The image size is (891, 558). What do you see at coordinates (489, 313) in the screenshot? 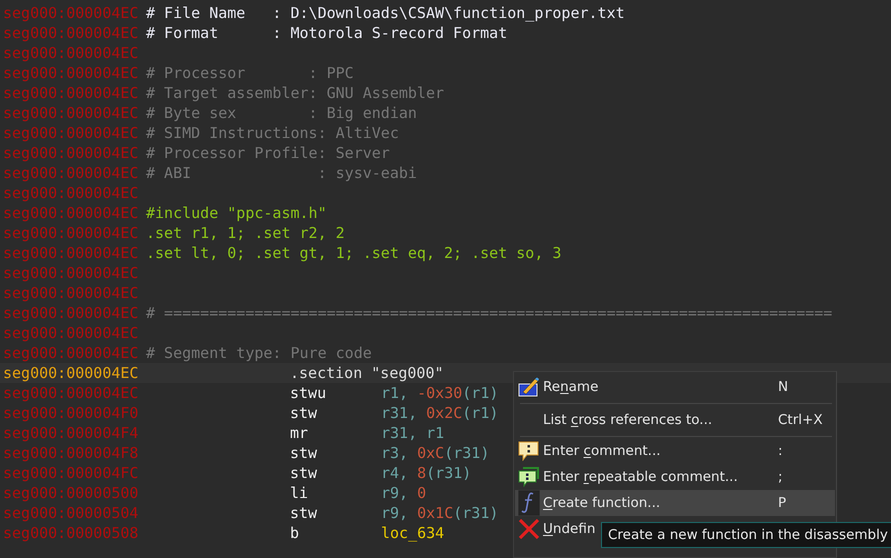
I see `comment-line: # ==========================================================================` at bounding box center [489, 313].